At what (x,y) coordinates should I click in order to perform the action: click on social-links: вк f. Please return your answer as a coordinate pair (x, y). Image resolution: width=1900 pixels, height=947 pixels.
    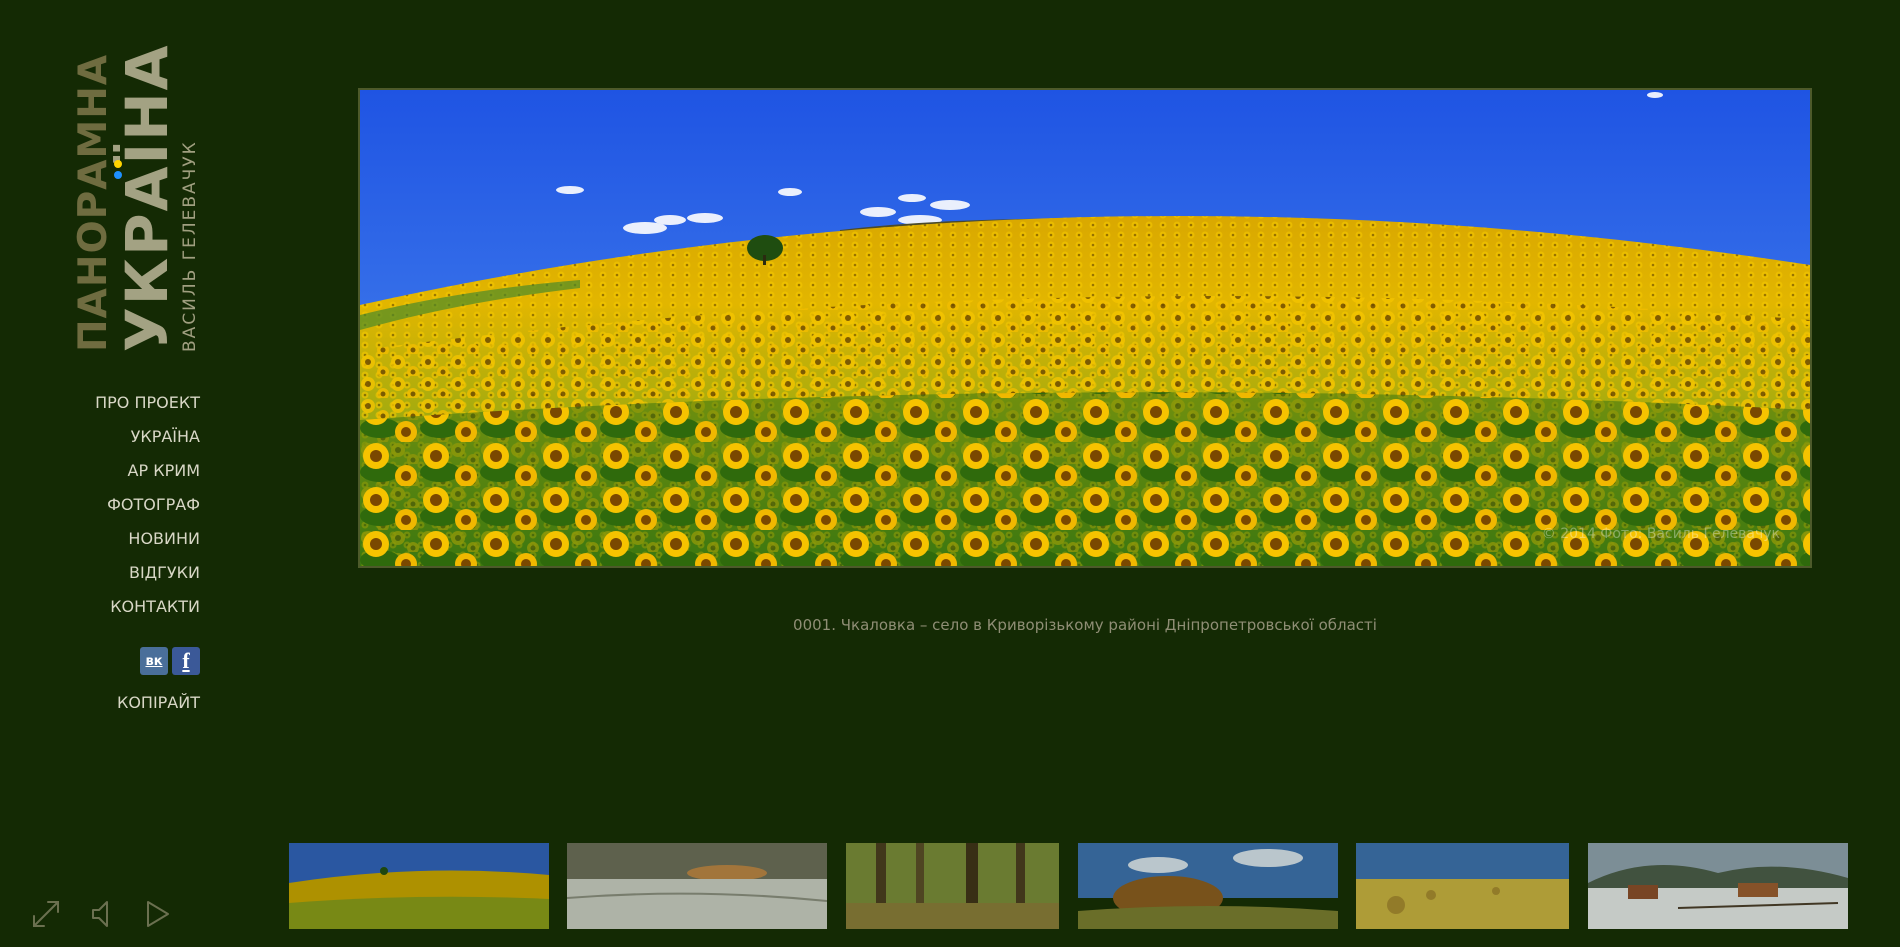
    Looking at the image, I should click on (170, 661).